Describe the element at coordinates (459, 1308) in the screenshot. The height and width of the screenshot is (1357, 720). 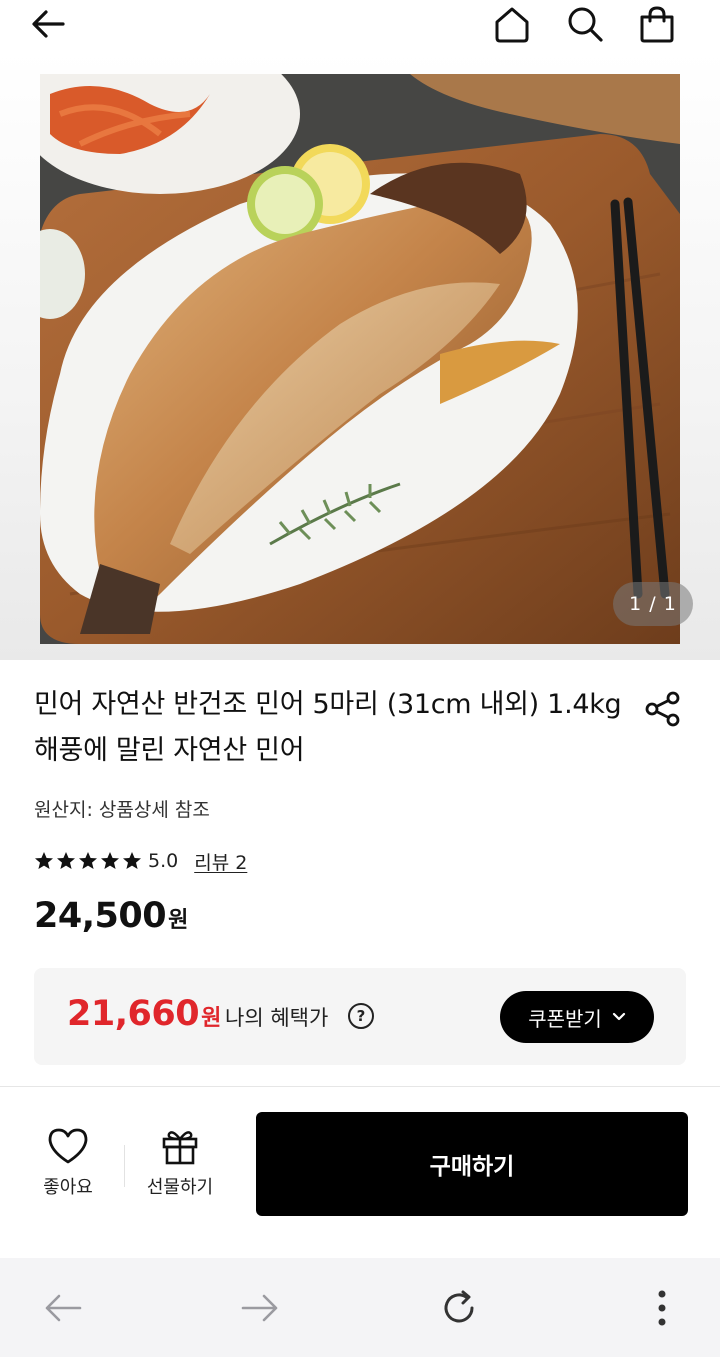
I see `reload-icon` at that location.